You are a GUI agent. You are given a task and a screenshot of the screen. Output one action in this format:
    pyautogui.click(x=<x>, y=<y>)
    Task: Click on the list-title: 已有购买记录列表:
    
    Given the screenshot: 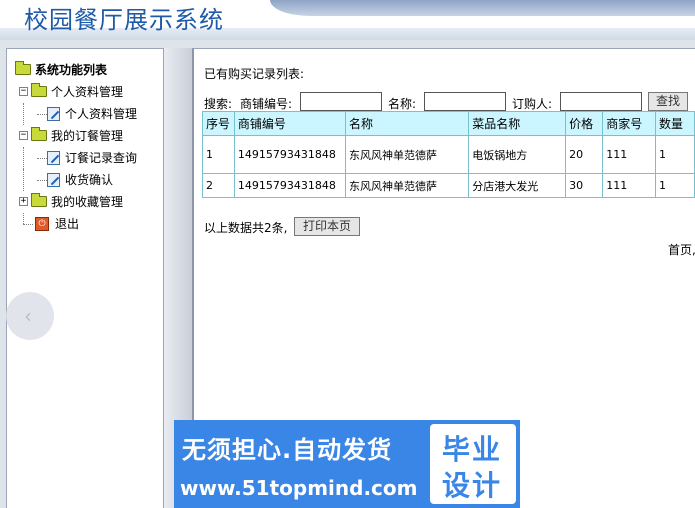 What is the action you would take?
    pyautogui.click(x=254, y=74)
    